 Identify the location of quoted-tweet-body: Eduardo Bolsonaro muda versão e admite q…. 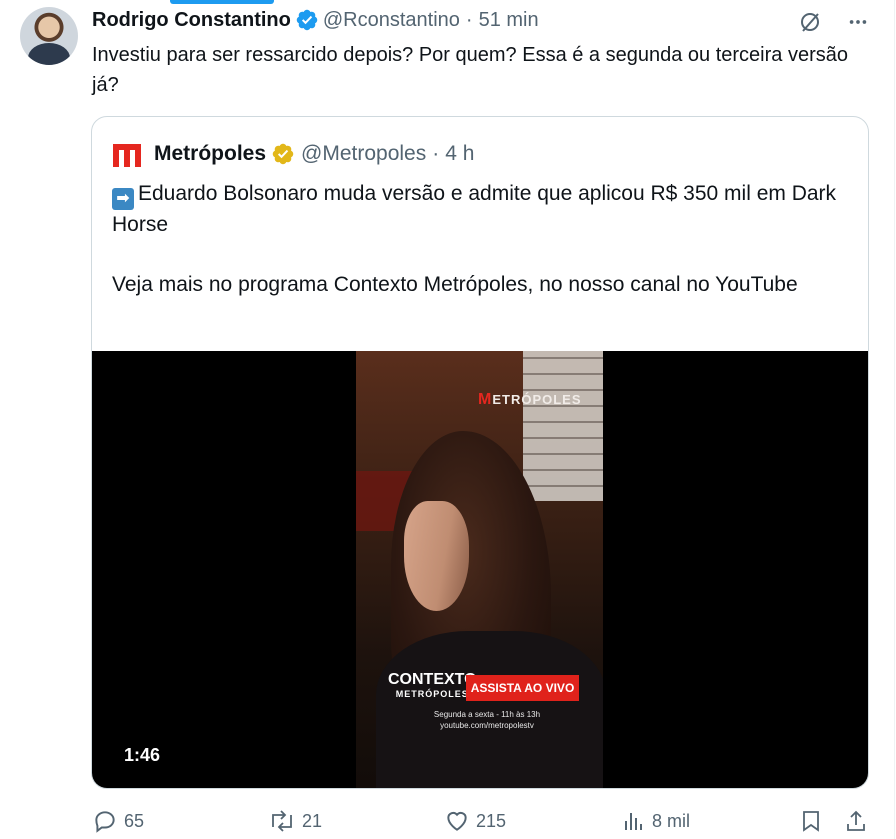
(474, 239).